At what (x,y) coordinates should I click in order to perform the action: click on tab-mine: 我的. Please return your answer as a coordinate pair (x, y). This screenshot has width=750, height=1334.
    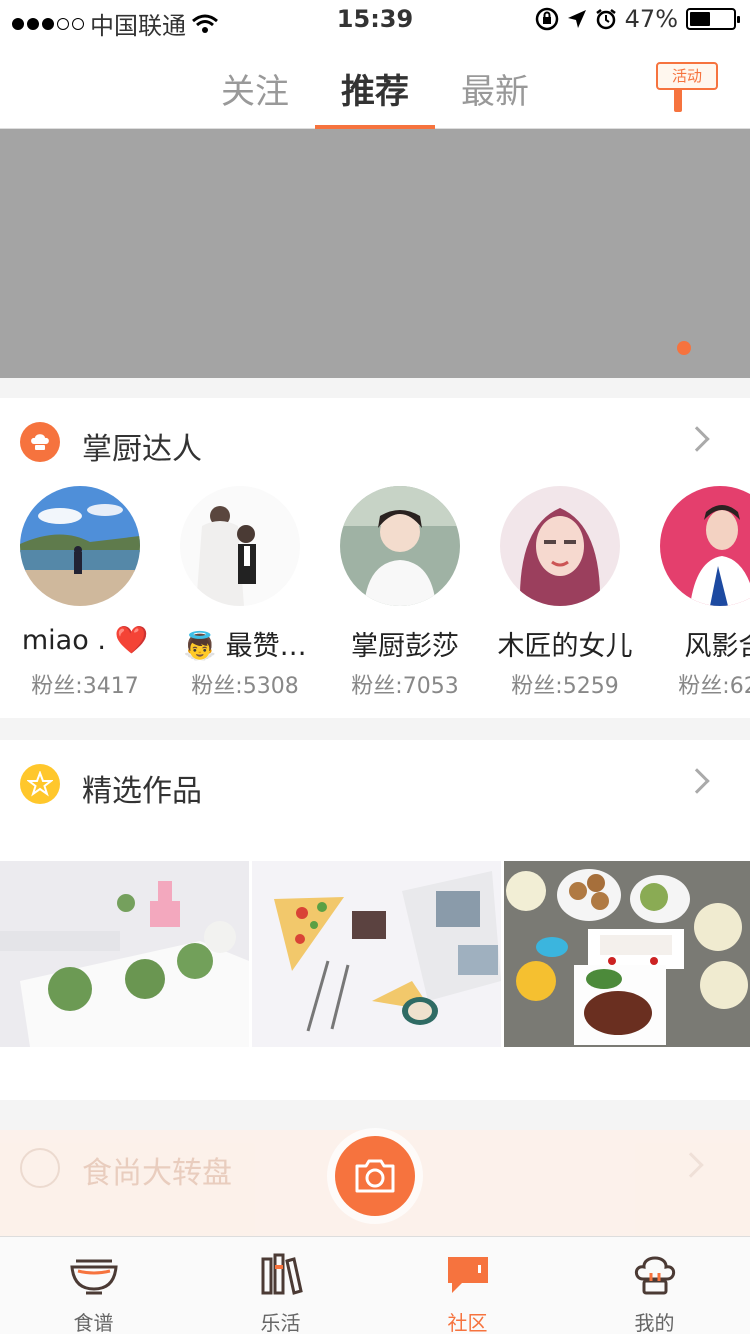
    Looking at the image, I should click on (654, 1285).